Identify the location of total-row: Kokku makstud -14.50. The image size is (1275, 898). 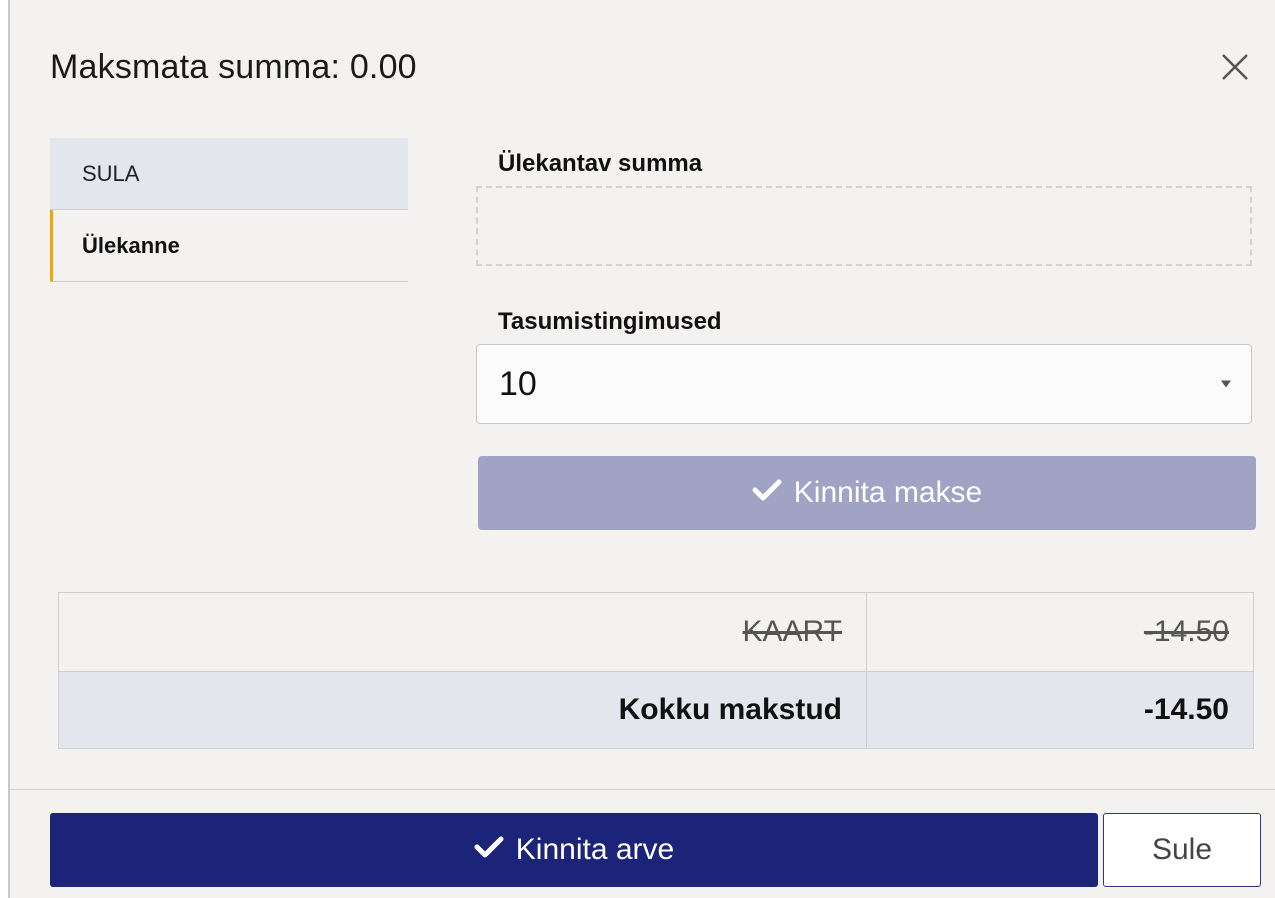
(656, 710).